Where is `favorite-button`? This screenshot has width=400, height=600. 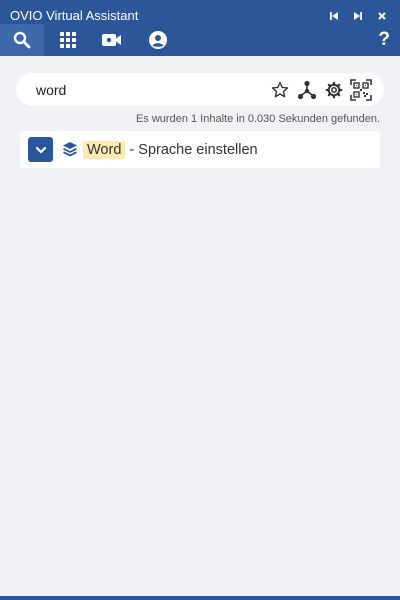
favorite-button is located at coordinates (280, 90).